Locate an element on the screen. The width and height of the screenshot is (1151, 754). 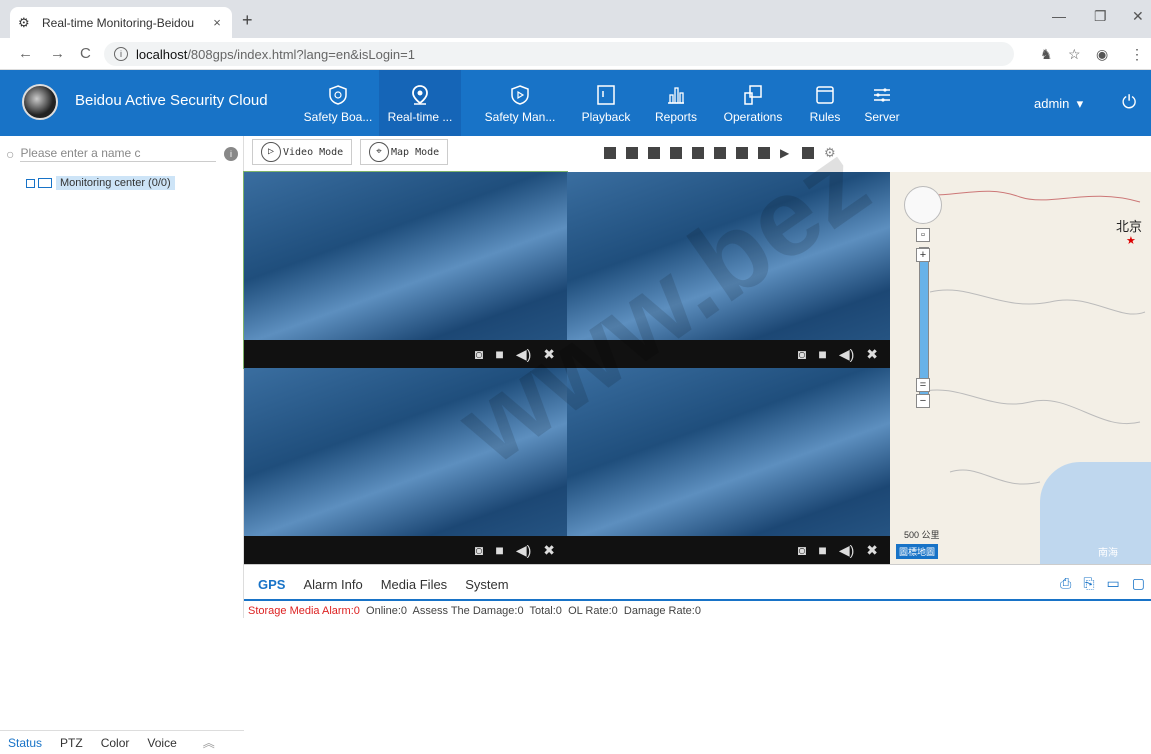
layout-4-icon is located at coordinates (632, 153).